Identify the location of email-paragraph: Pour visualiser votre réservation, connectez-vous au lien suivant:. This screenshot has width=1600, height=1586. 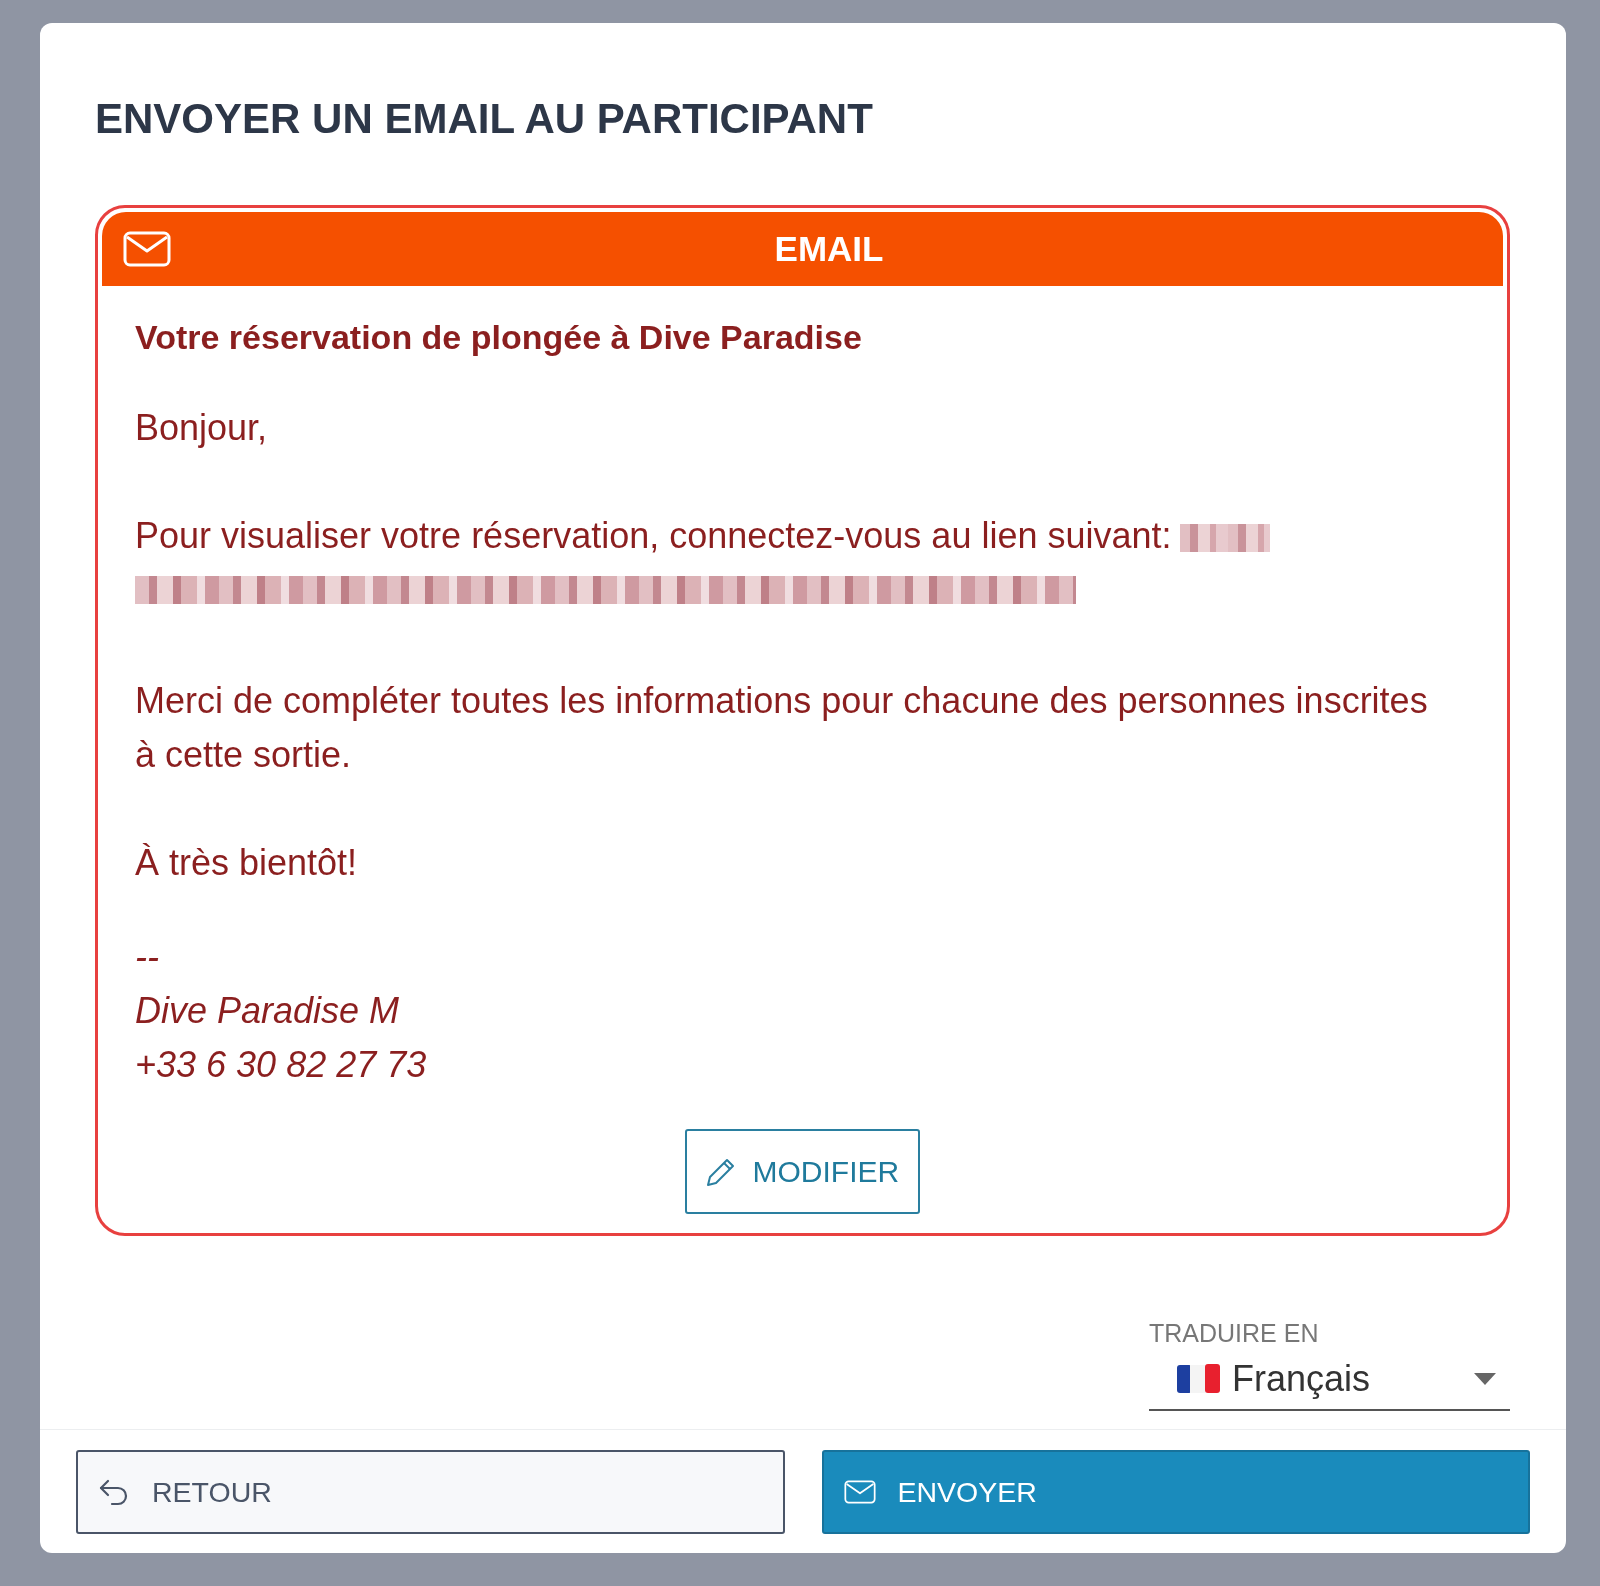
(653, 535).